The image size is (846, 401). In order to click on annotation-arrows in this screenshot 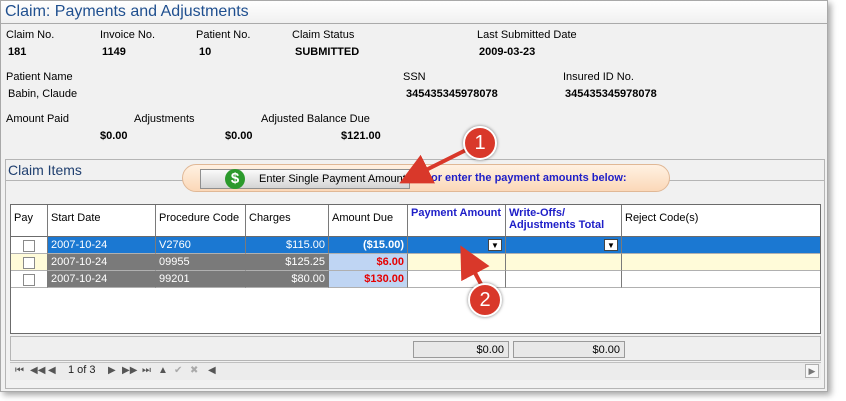, I will do `click(444, 217)`.